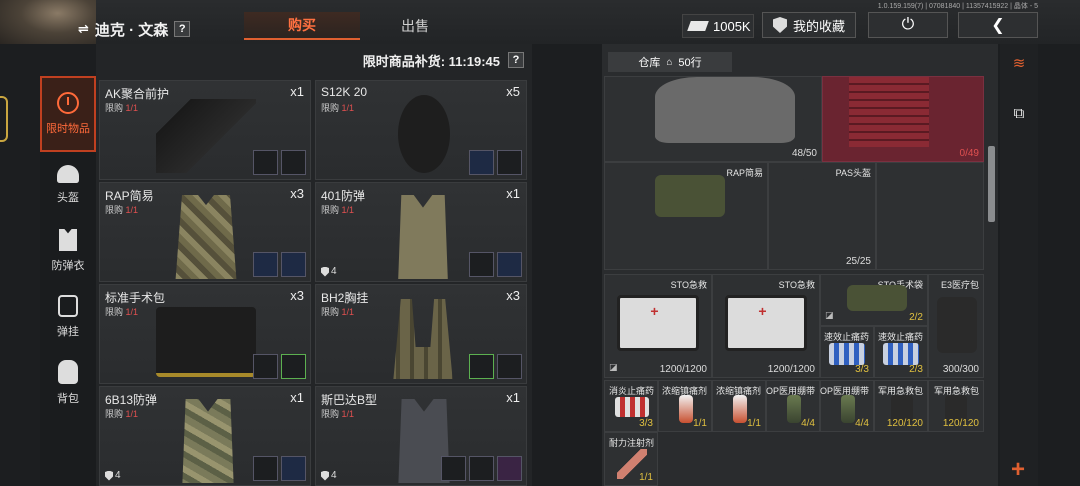 This screenshot has height=486, width=1080. I want to click on nav-body-armor: 防弹衣, so click(68, 251).